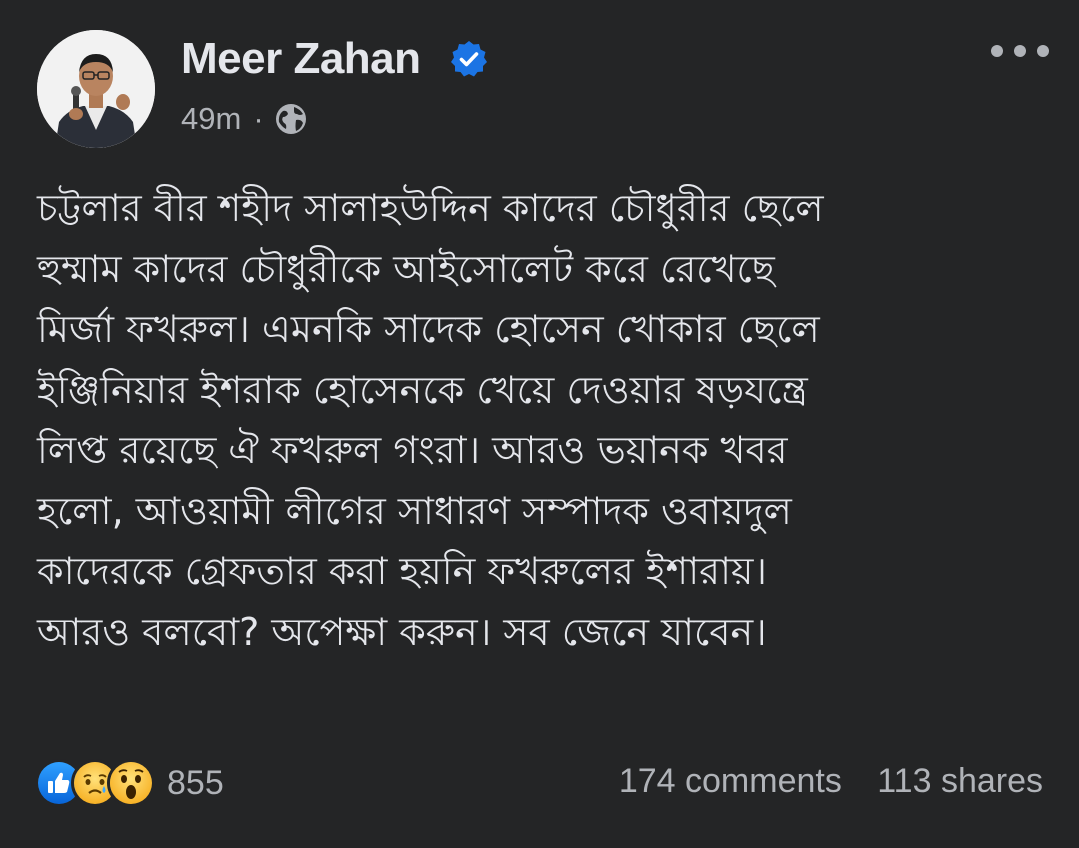  Describe the element at coordinates (1020, 51) in the screenshot. I see `more-options-icon` at that location.